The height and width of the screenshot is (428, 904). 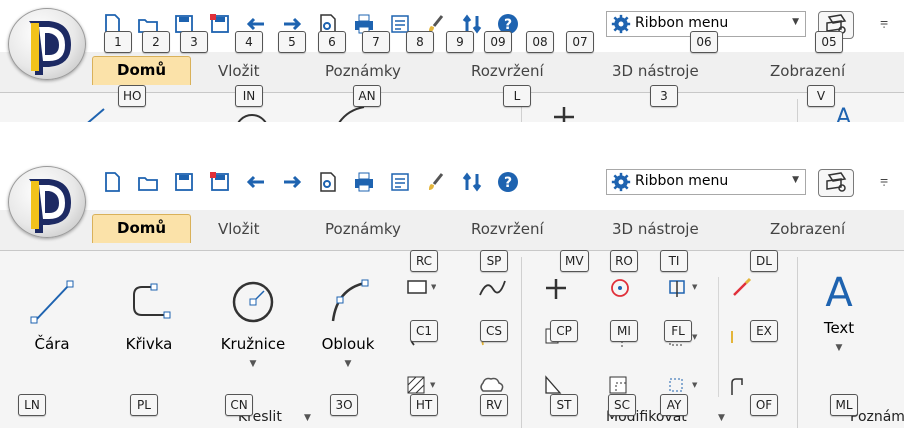 I want to click on brush-icon, so click(x=436, y=182).